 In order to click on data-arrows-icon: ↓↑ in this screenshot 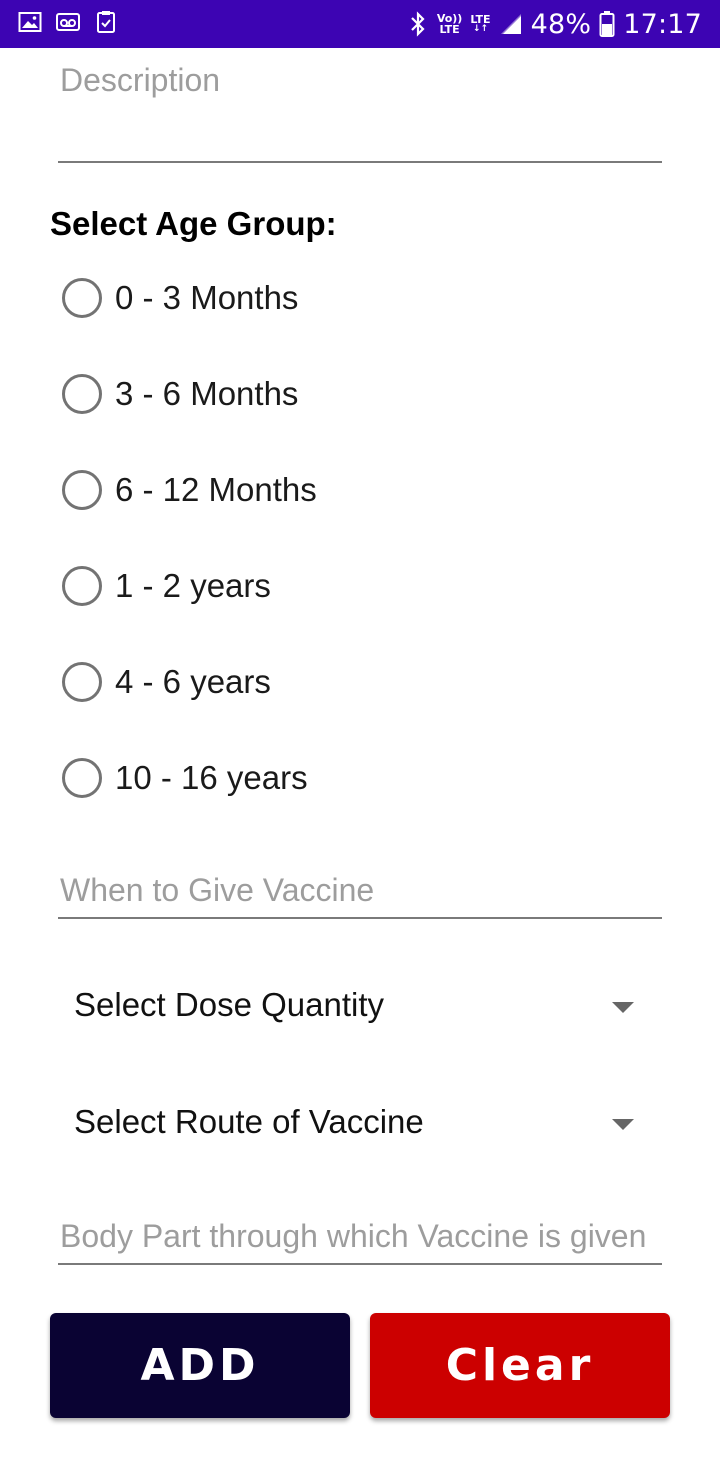, I will do `click(480, 29)`.